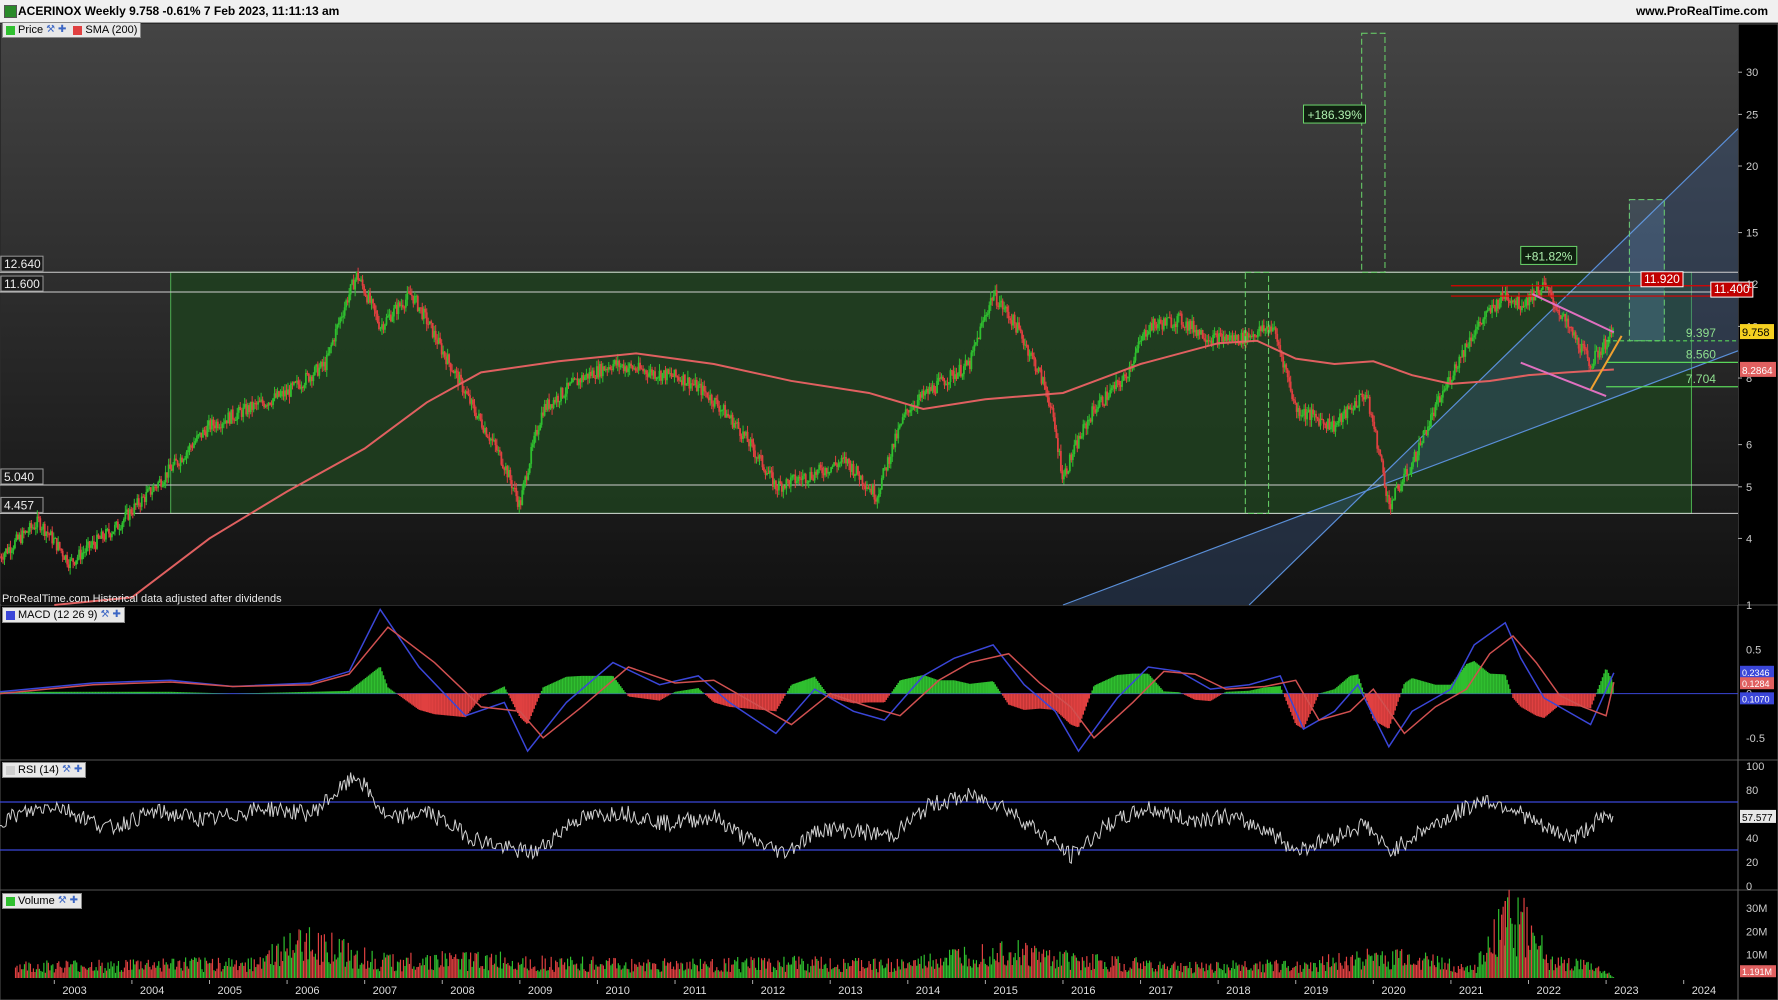  I want to click on source-link: www.ProRealTime.com, so click(1702, 11).